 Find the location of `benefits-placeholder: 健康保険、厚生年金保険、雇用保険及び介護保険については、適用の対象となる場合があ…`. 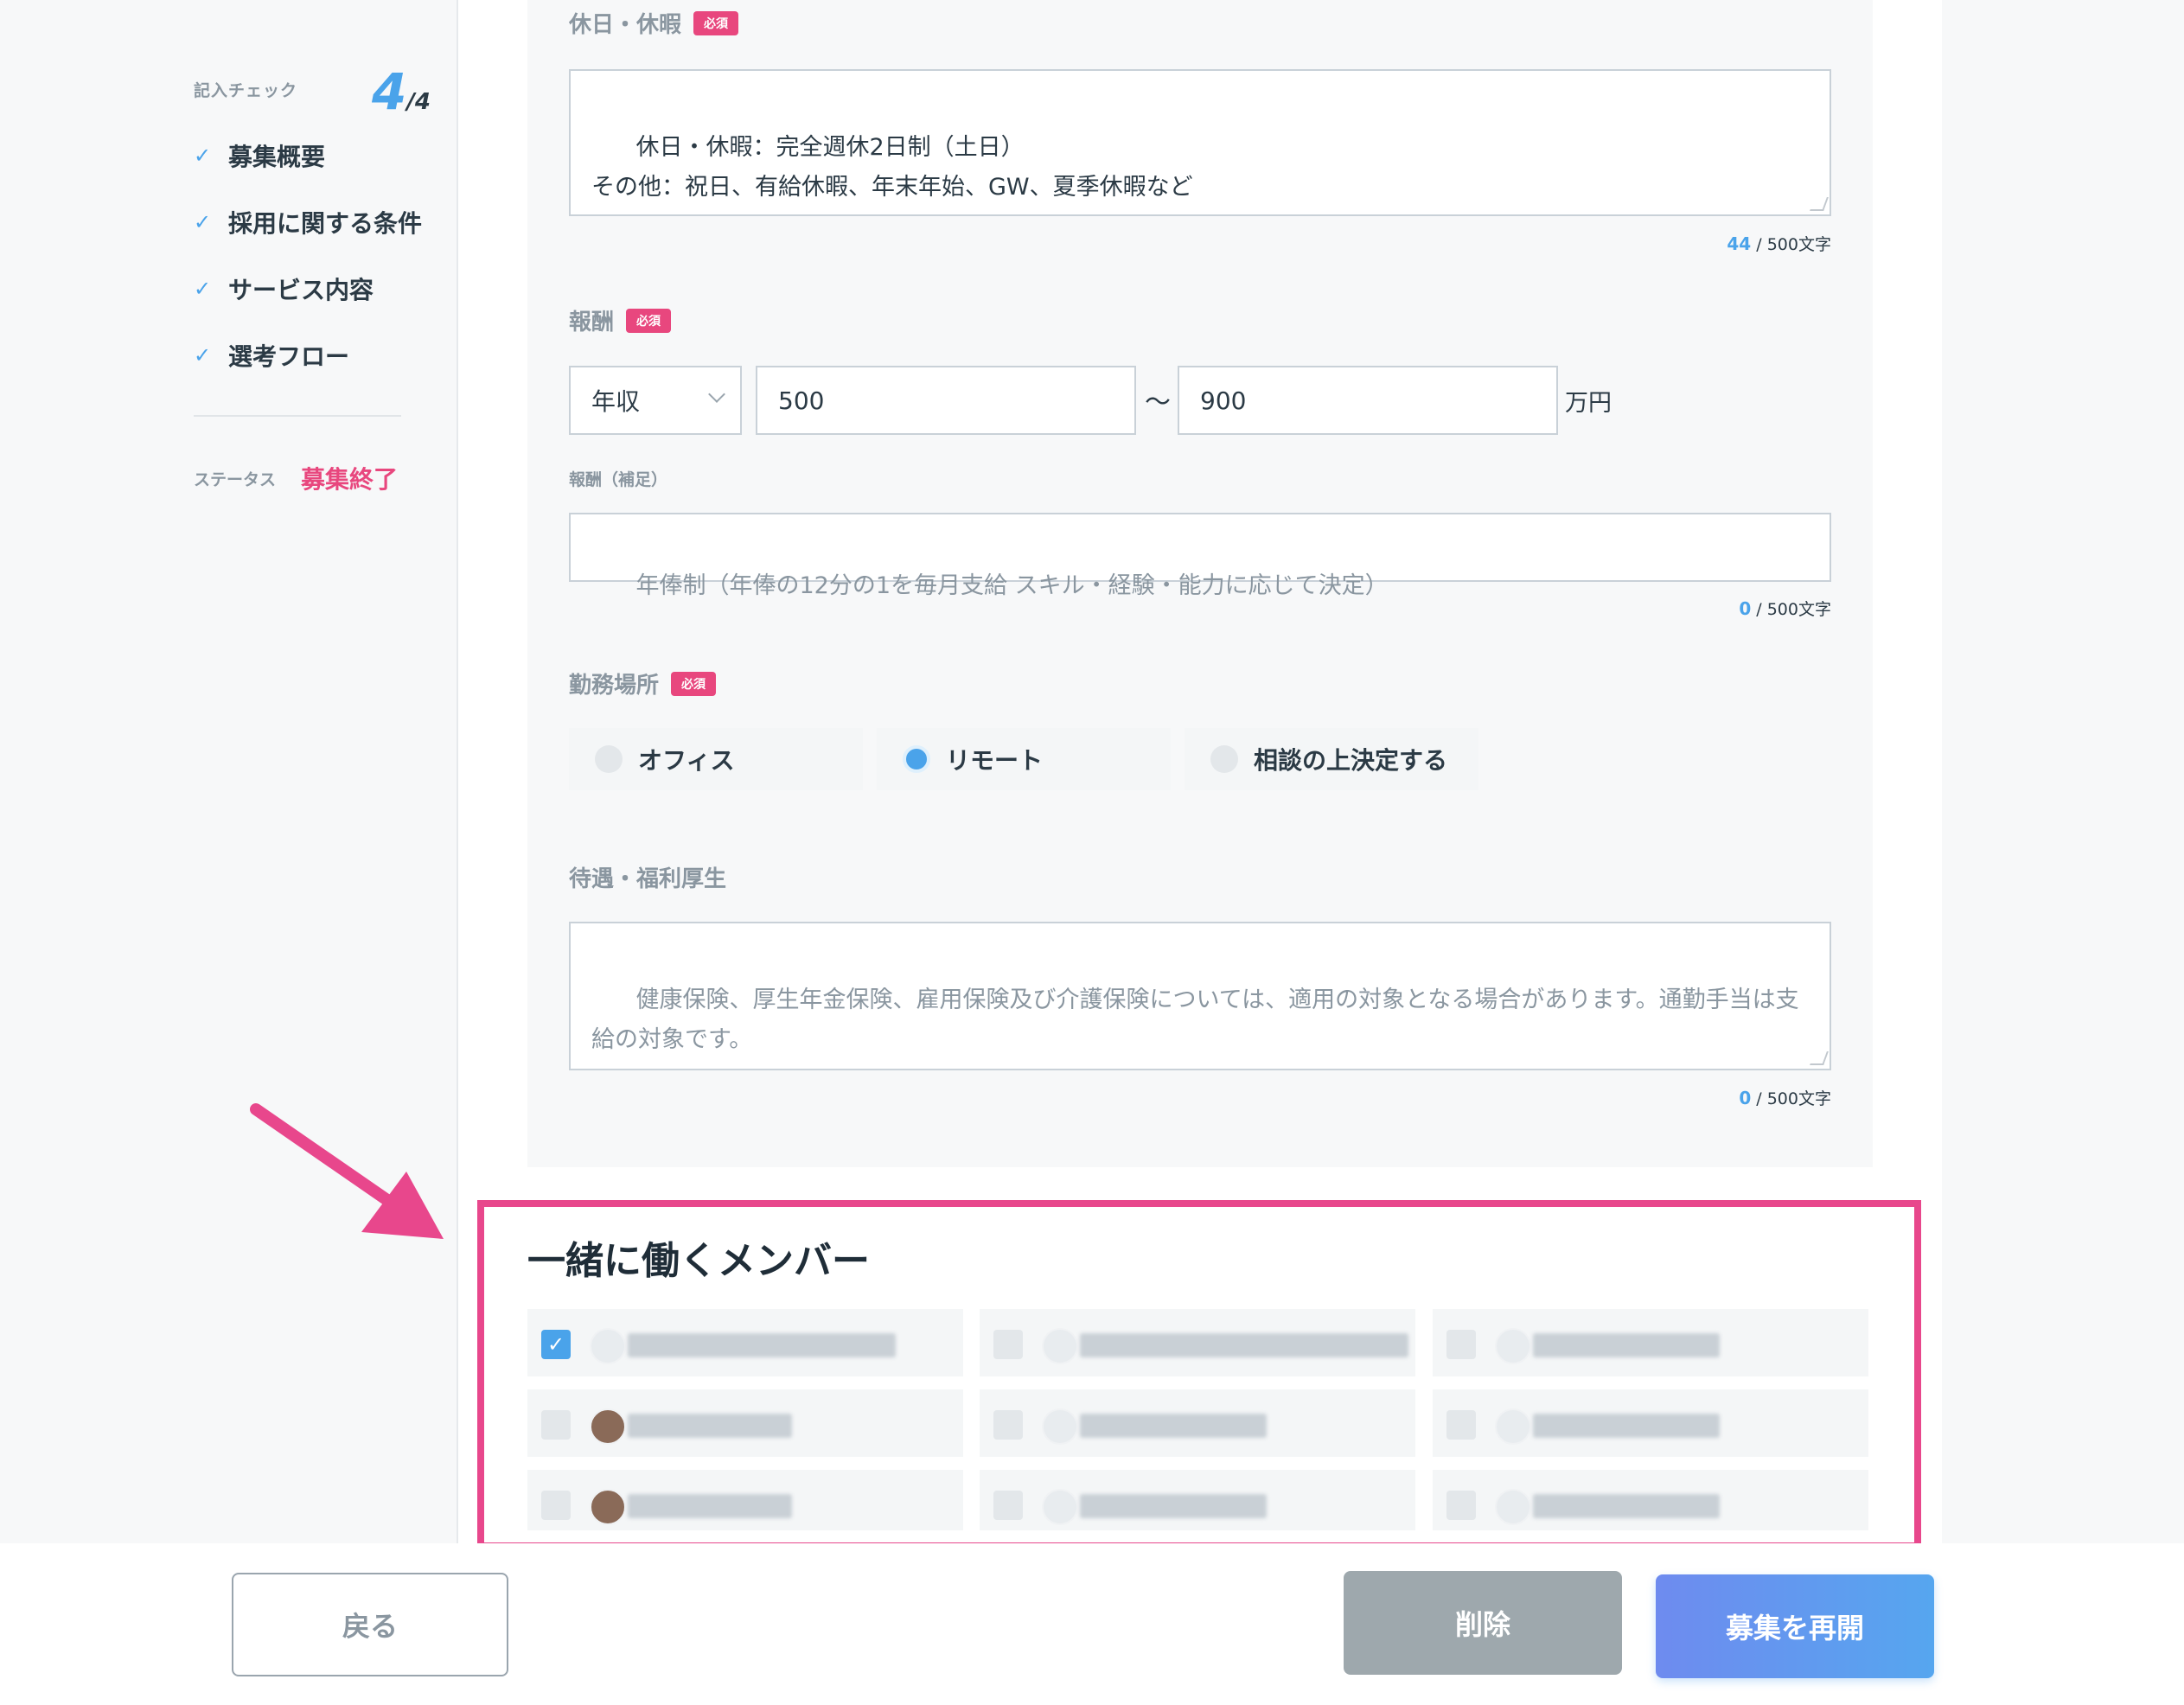

benefits-placeholder: 健康保険、厚生年金保険、雇用保険及び介護保険については、適用の対象となる場合があ… is located at coordinates (1195, 1020).